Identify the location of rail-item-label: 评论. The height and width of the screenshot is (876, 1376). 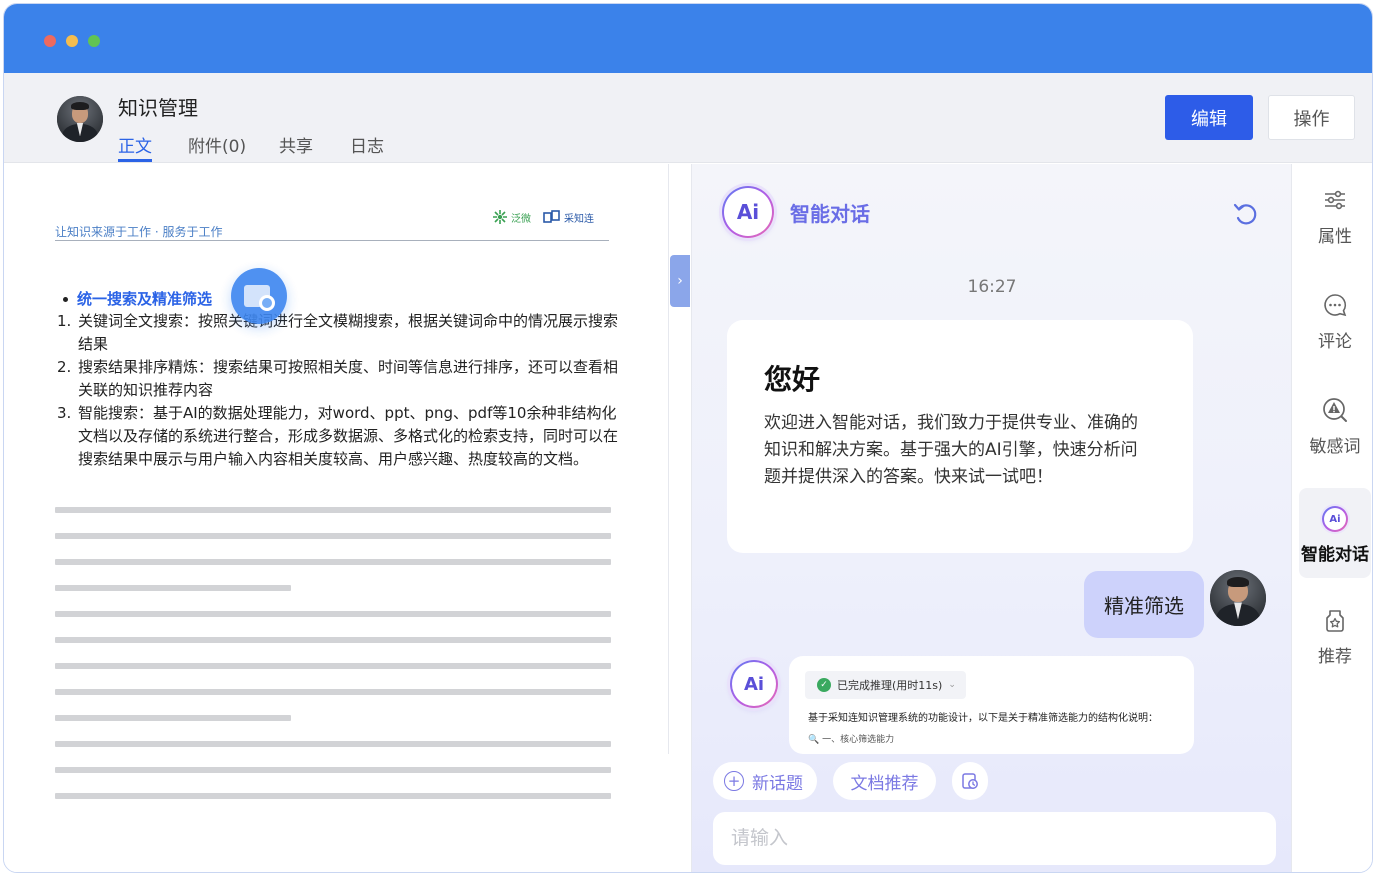
(1335, 342).